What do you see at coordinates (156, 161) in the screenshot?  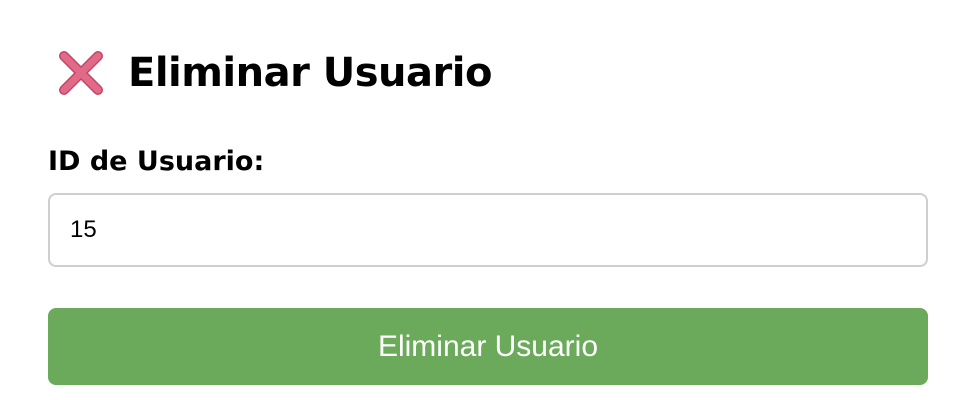 I see `user-id-label: ID de Usuario:` at bounding box center [156, 161].